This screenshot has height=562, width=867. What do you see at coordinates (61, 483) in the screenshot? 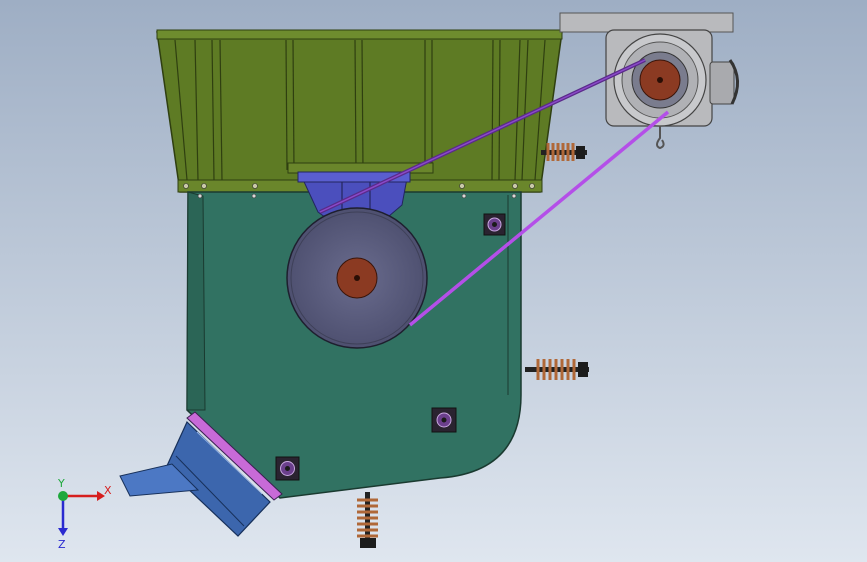
I see `triad-y-label: Y` at bounding box center [61, 483].